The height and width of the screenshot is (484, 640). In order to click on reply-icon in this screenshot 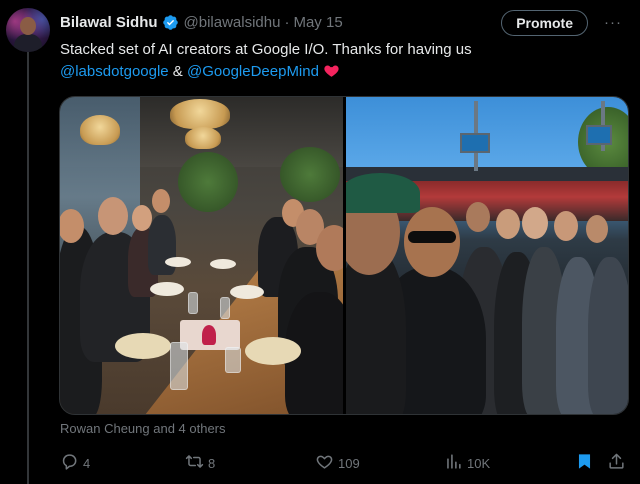, I will do `click(69, 463)`.